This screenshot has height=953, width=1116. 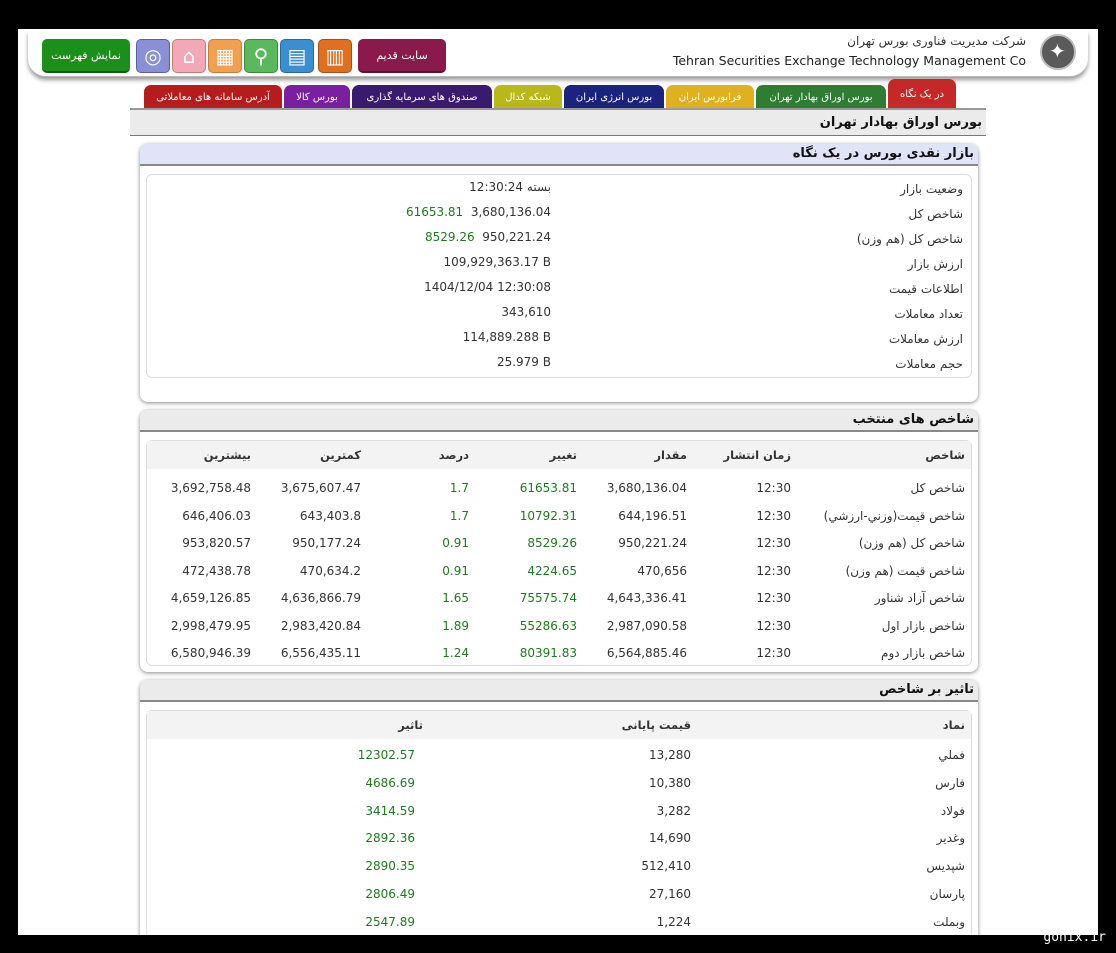 What do you see at coordinates (559, 782) in the screenshot?
I see `table-row: فارس 10,380 4686.69` at bounding box center [559, 782].